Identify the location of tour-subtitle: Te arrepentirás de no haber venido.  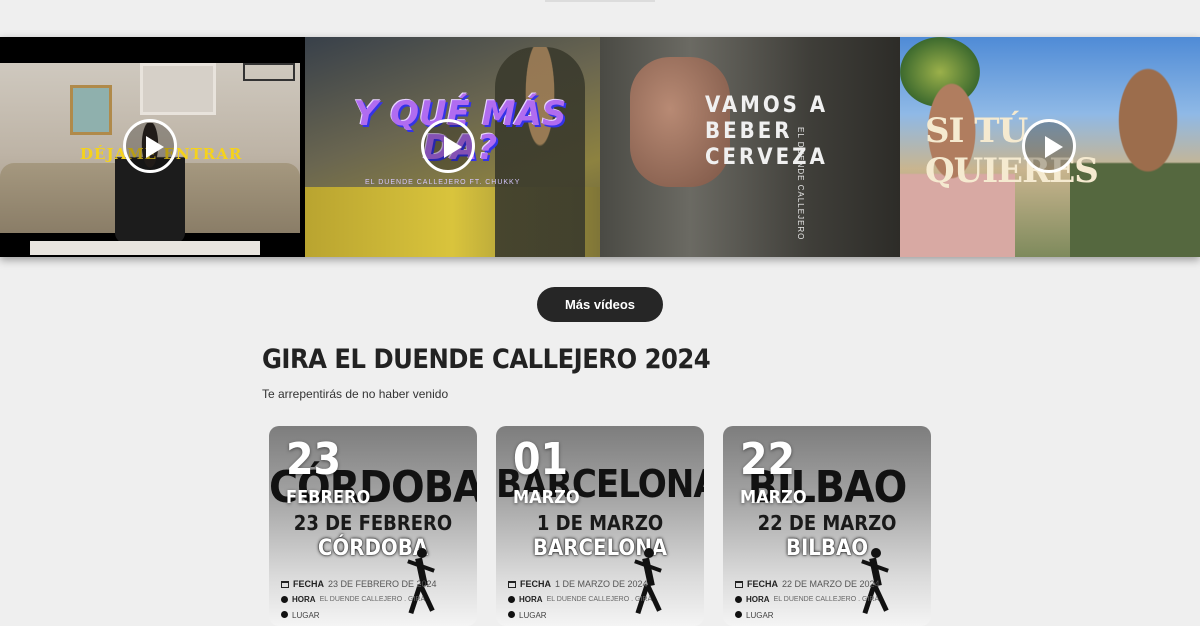
(355, 394).